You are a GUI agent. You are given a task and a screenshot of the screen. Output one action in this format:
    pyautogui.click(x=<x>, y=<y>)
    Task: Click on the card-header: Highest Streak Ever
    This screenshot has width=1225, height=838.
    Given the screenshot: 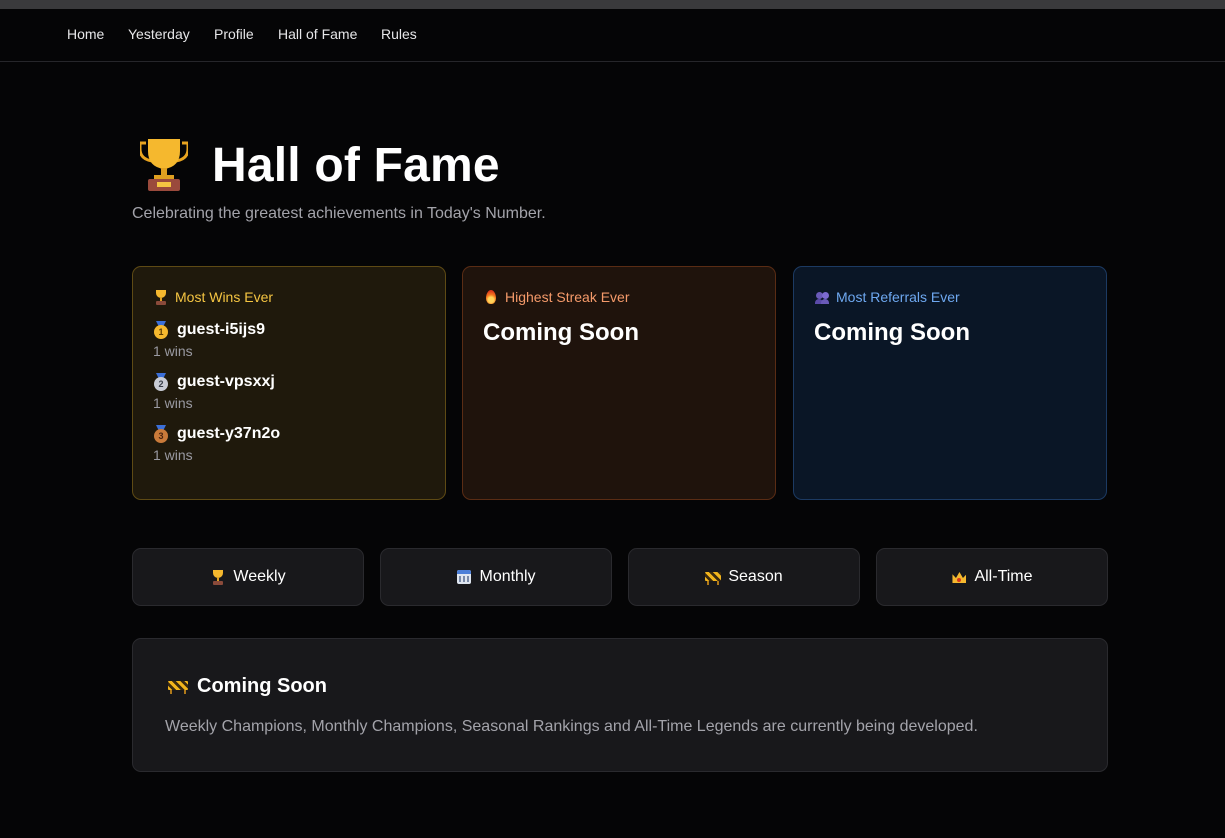 What is the action you would take?
    pyautogui.click(x=619, y=297)
    